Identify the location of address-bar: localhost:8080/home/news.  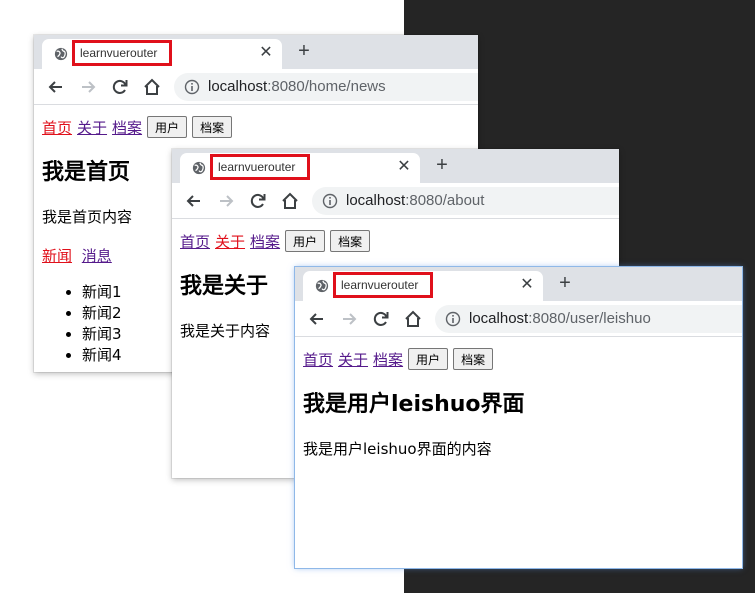
(326, 87).